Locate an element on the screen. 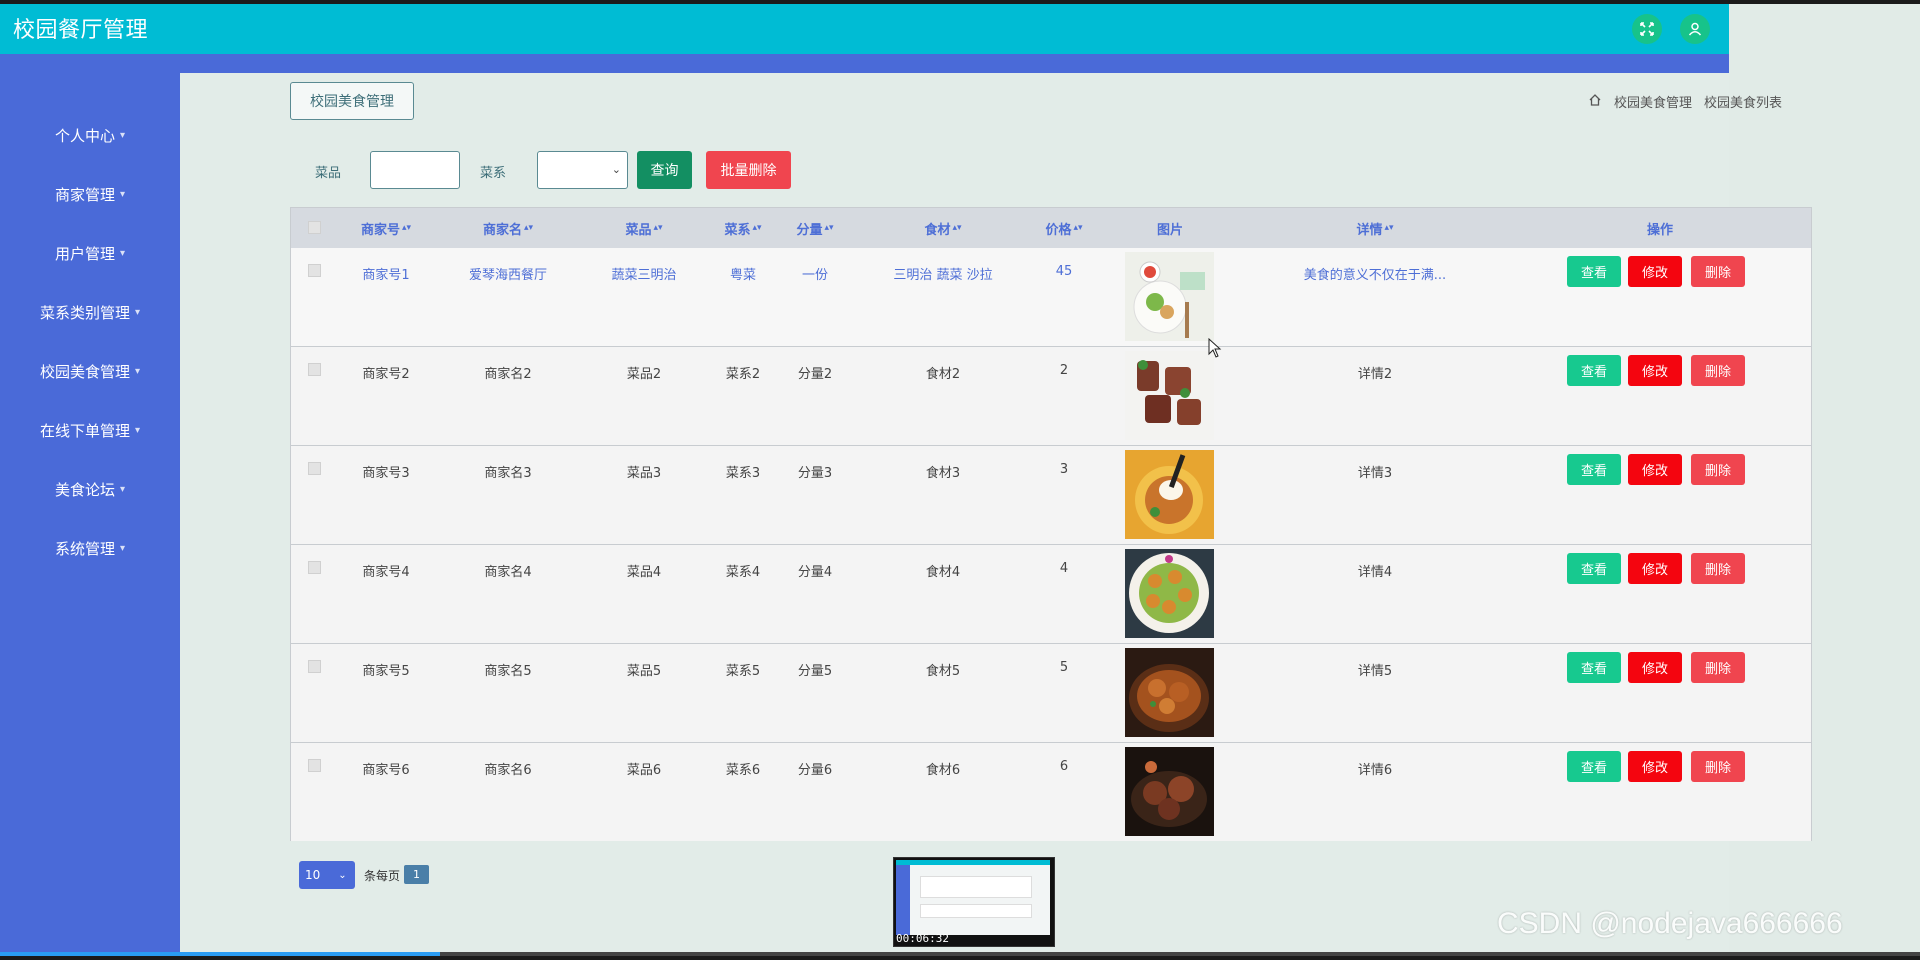 This screenshot has height=960, width=1920. dish-cell: 菜品6 is located at coordinates (644, 770).